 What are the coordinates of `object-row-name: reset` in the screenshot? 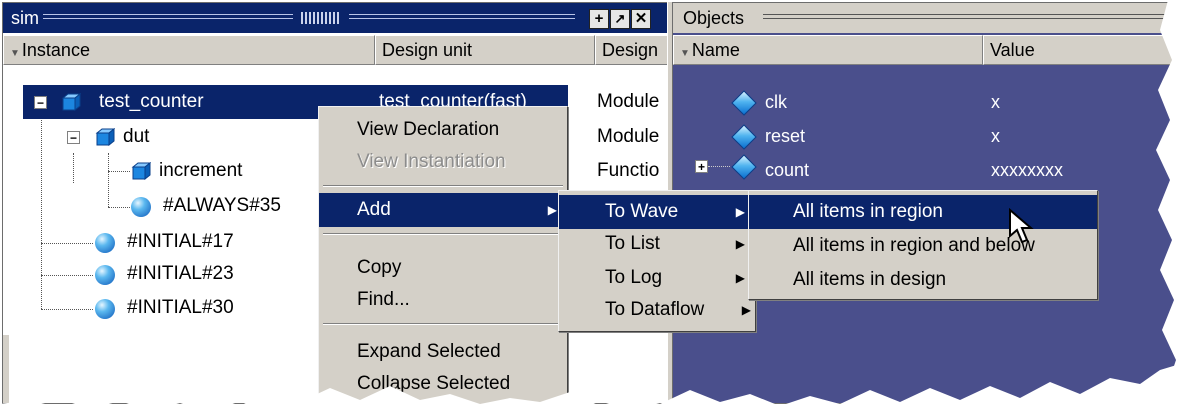 It's located at (785, 136).